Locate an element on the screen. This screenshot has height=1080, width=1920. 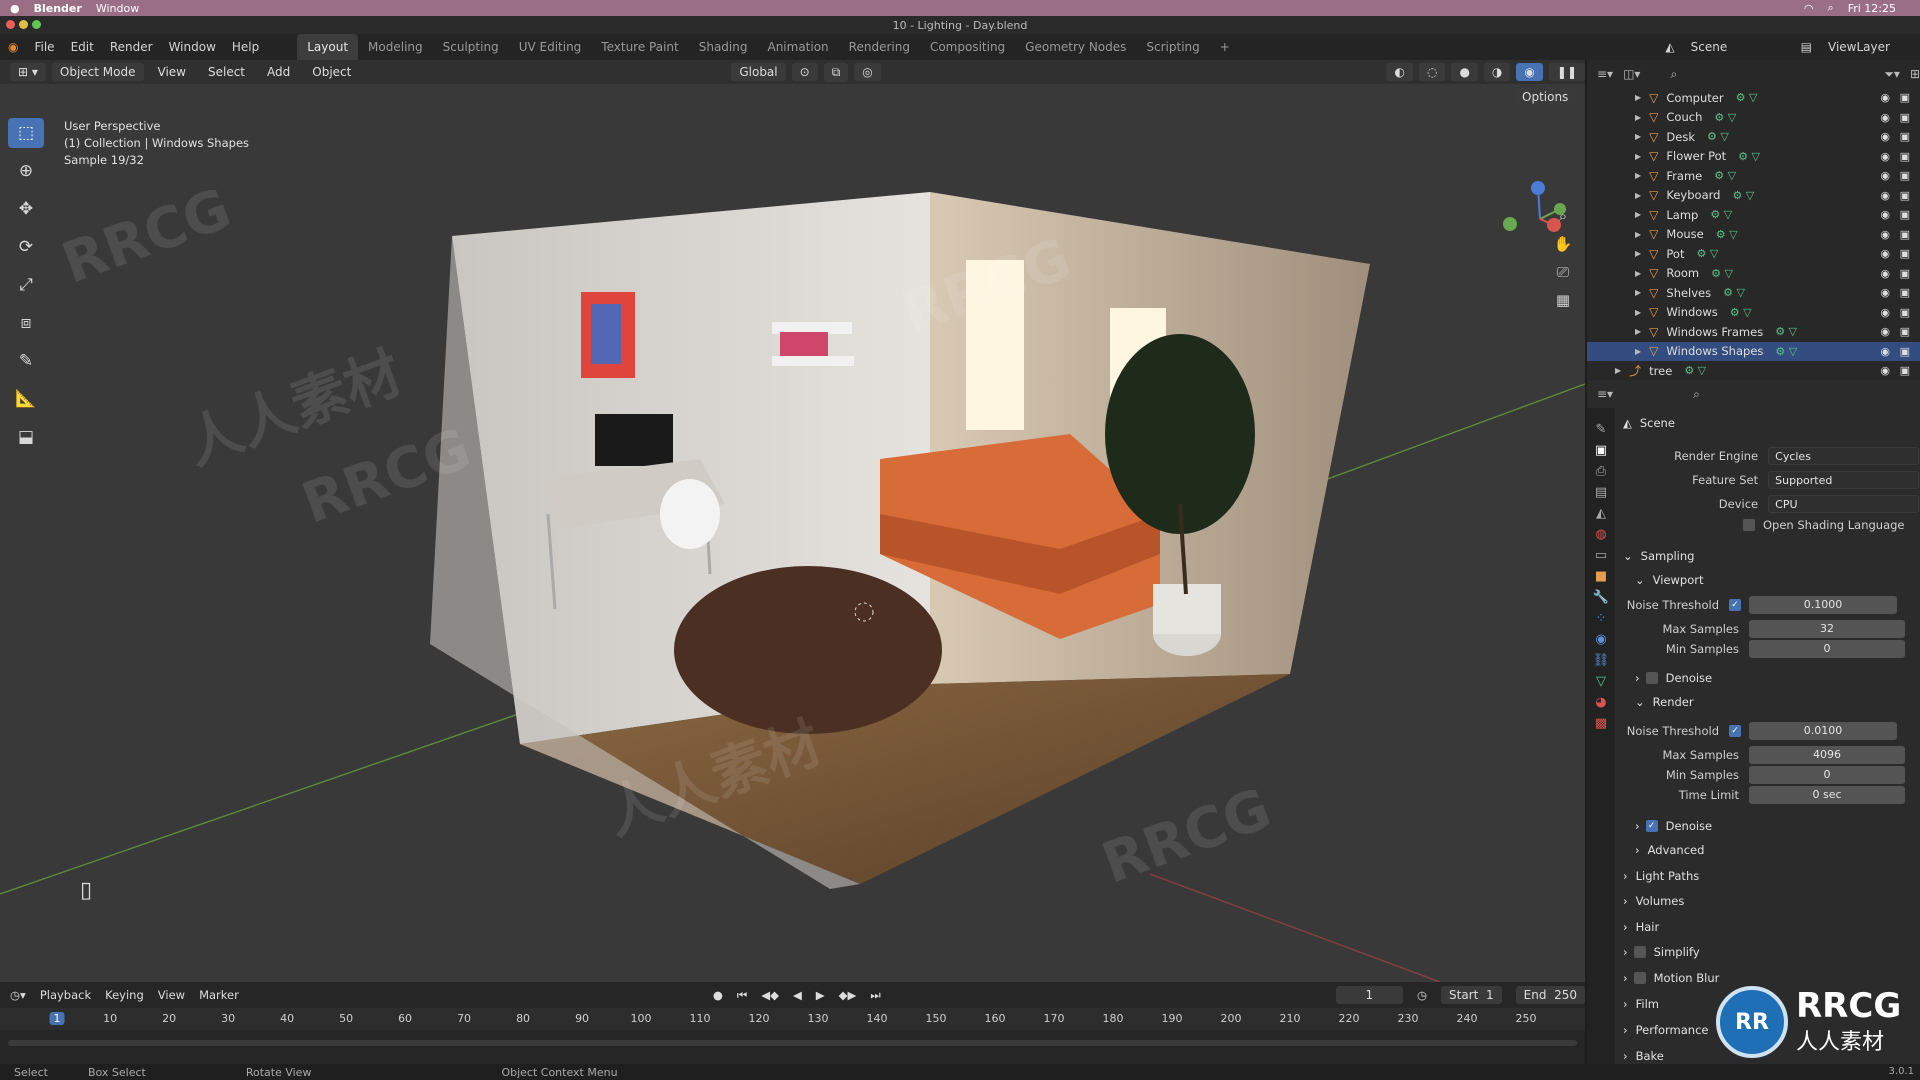
vp-noise-field: 0.1000 is located at coordinates (1823, 605).